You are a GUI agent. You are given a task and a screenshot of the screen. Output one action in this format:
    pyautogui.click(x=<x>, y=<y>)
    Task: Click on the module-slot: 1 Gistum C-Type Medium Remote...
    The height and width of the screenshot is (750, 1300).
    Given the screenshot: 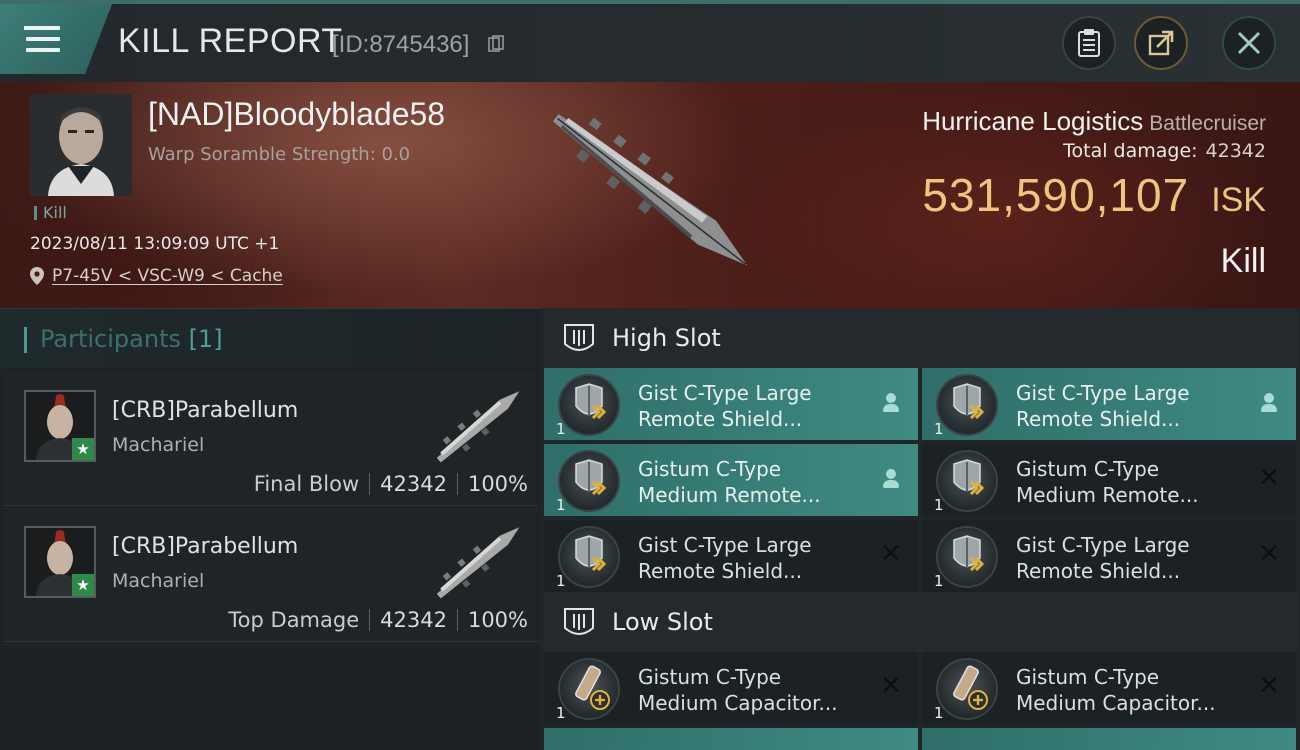 What is the action you would take?
    pyautogui.click(x=731, y=480)
    